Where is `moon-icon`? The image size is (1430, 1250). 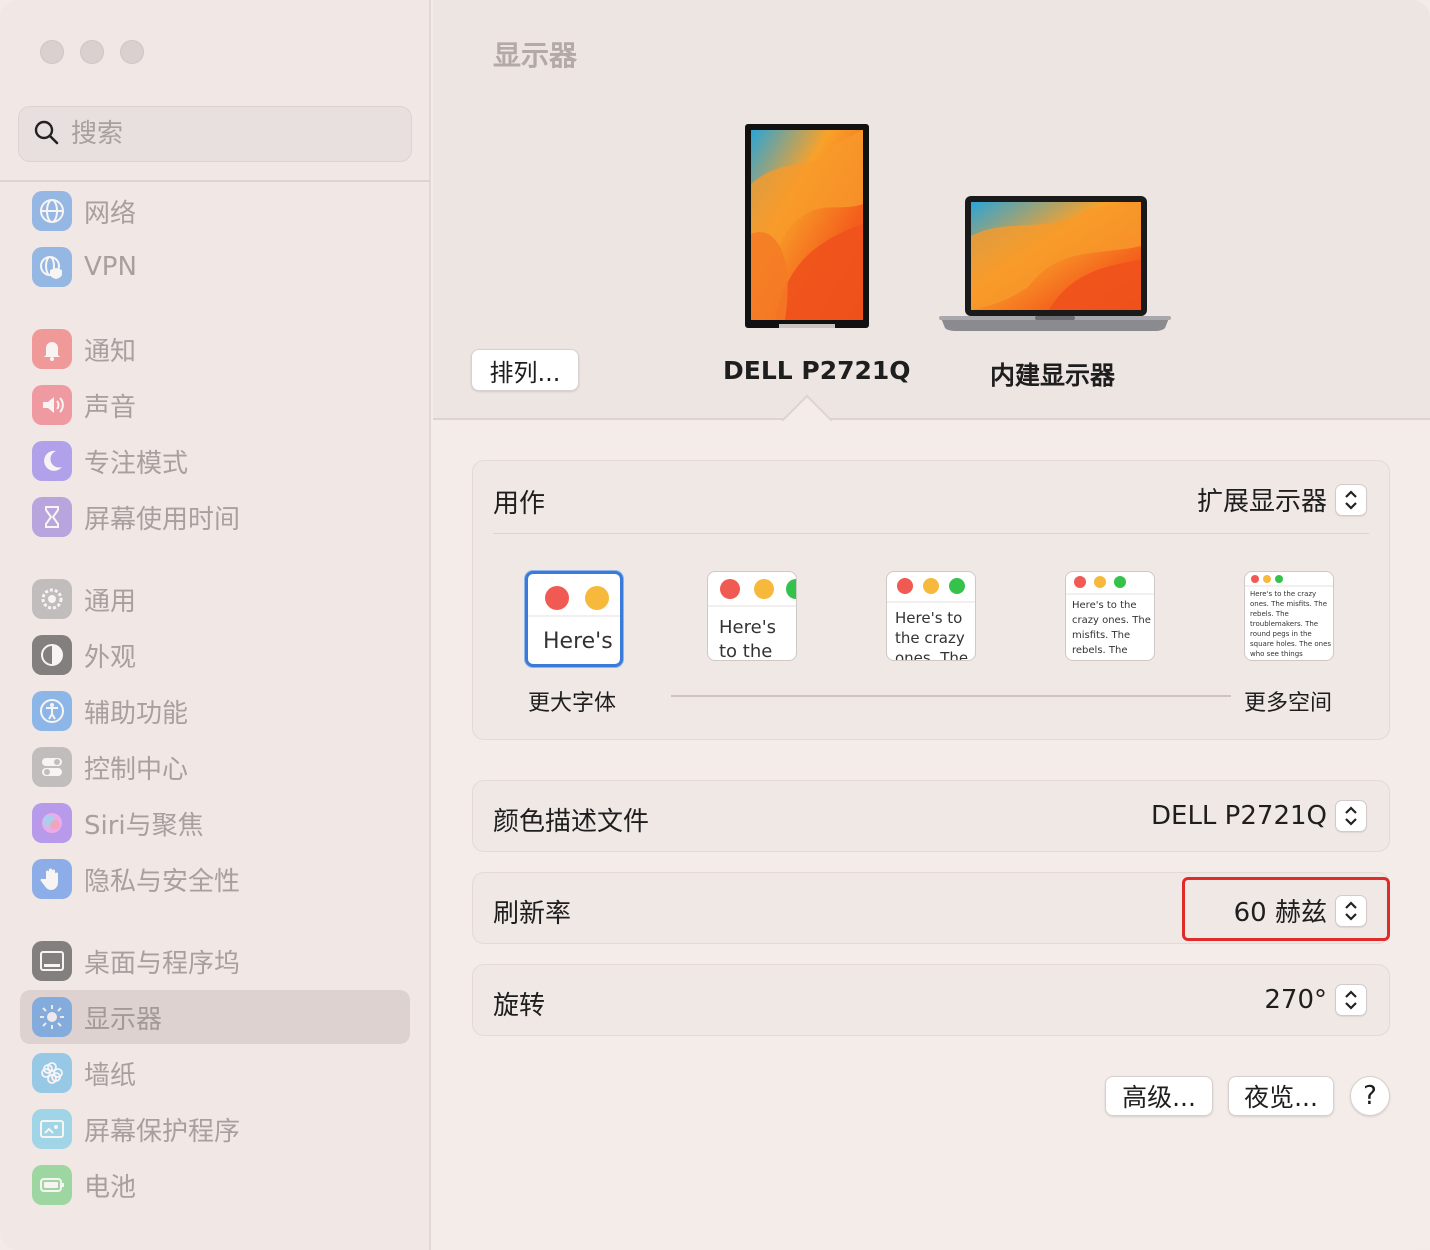
moon-icon is located at coordinates (52, 461).